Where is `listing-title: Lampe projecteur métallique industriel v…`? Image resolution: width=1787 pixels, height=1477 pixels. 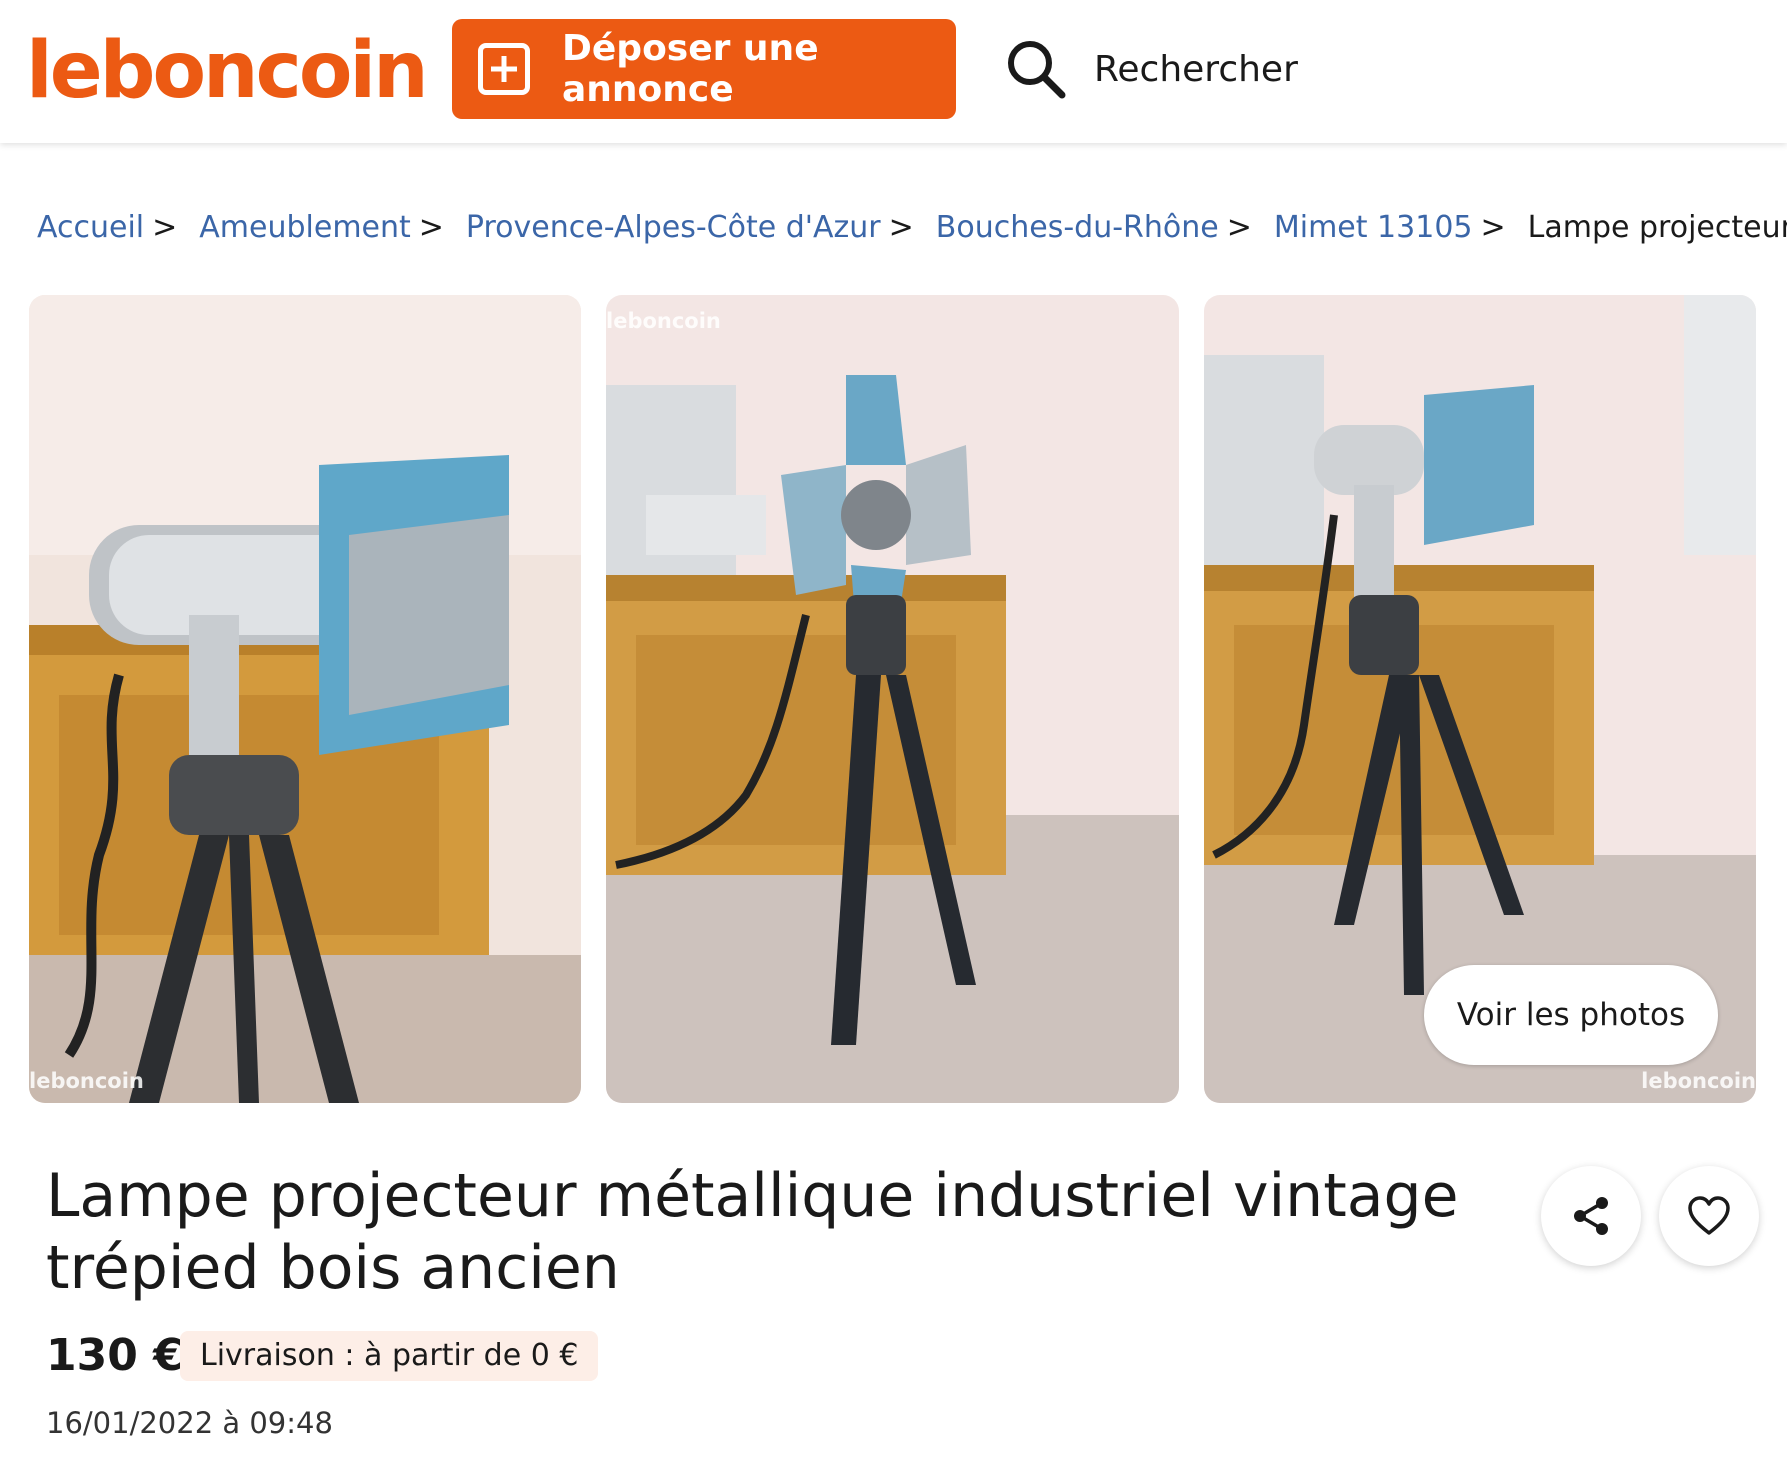
listing-title: Lampe projecteur métallique industriel v… is located at coordinates (752, 1232).